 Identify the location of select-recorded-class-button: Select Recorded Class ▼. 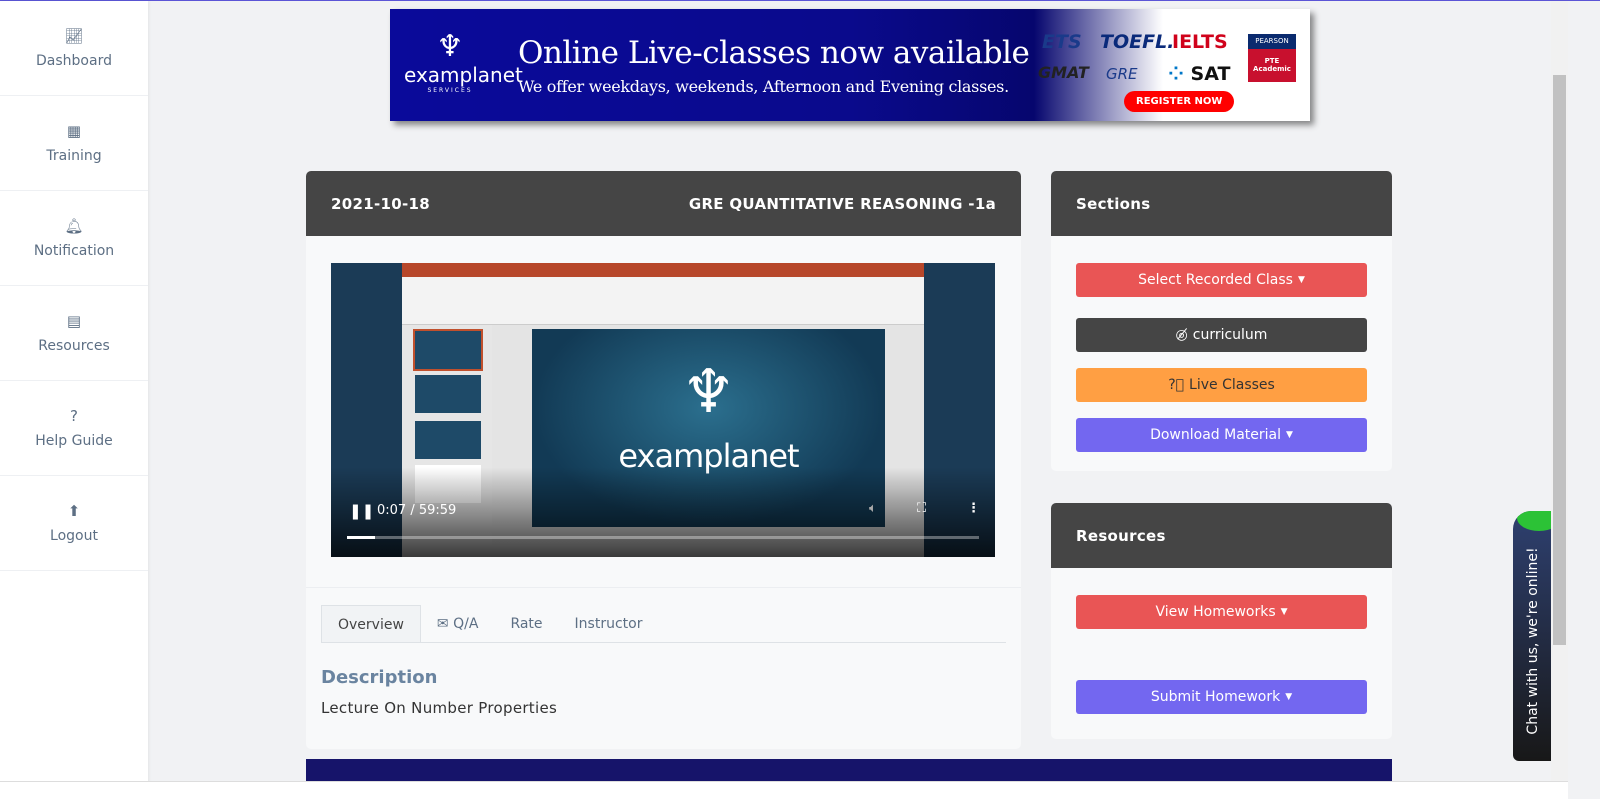
(1221, 280).